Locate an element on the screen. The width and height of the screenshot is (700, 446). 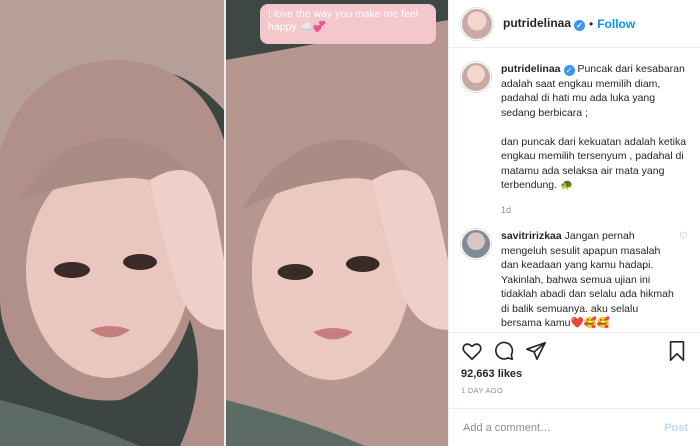
sticker-emoji: ☁️💞 is located at coordinates (312, 27).